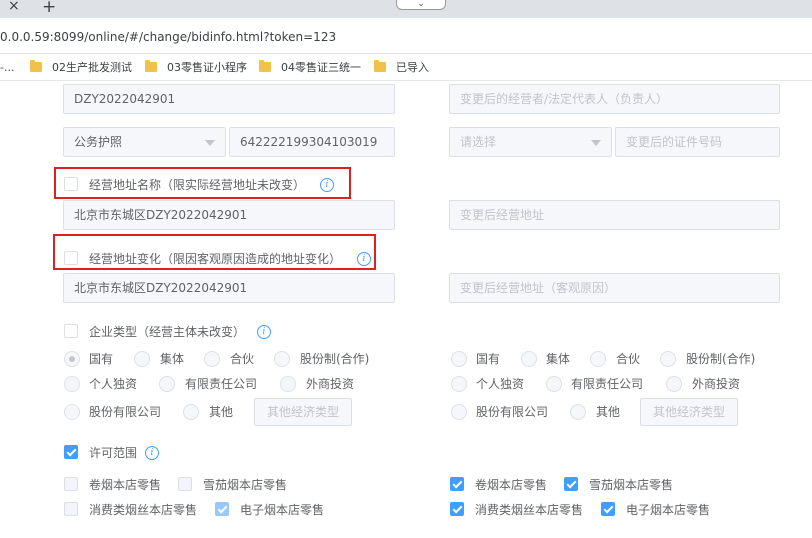 The width and height of the screenshot is (812, 538). Describe the element at coordinates (303, 412) in the screenshot. I see `other-econ-field: 其他经济类型` at that location.